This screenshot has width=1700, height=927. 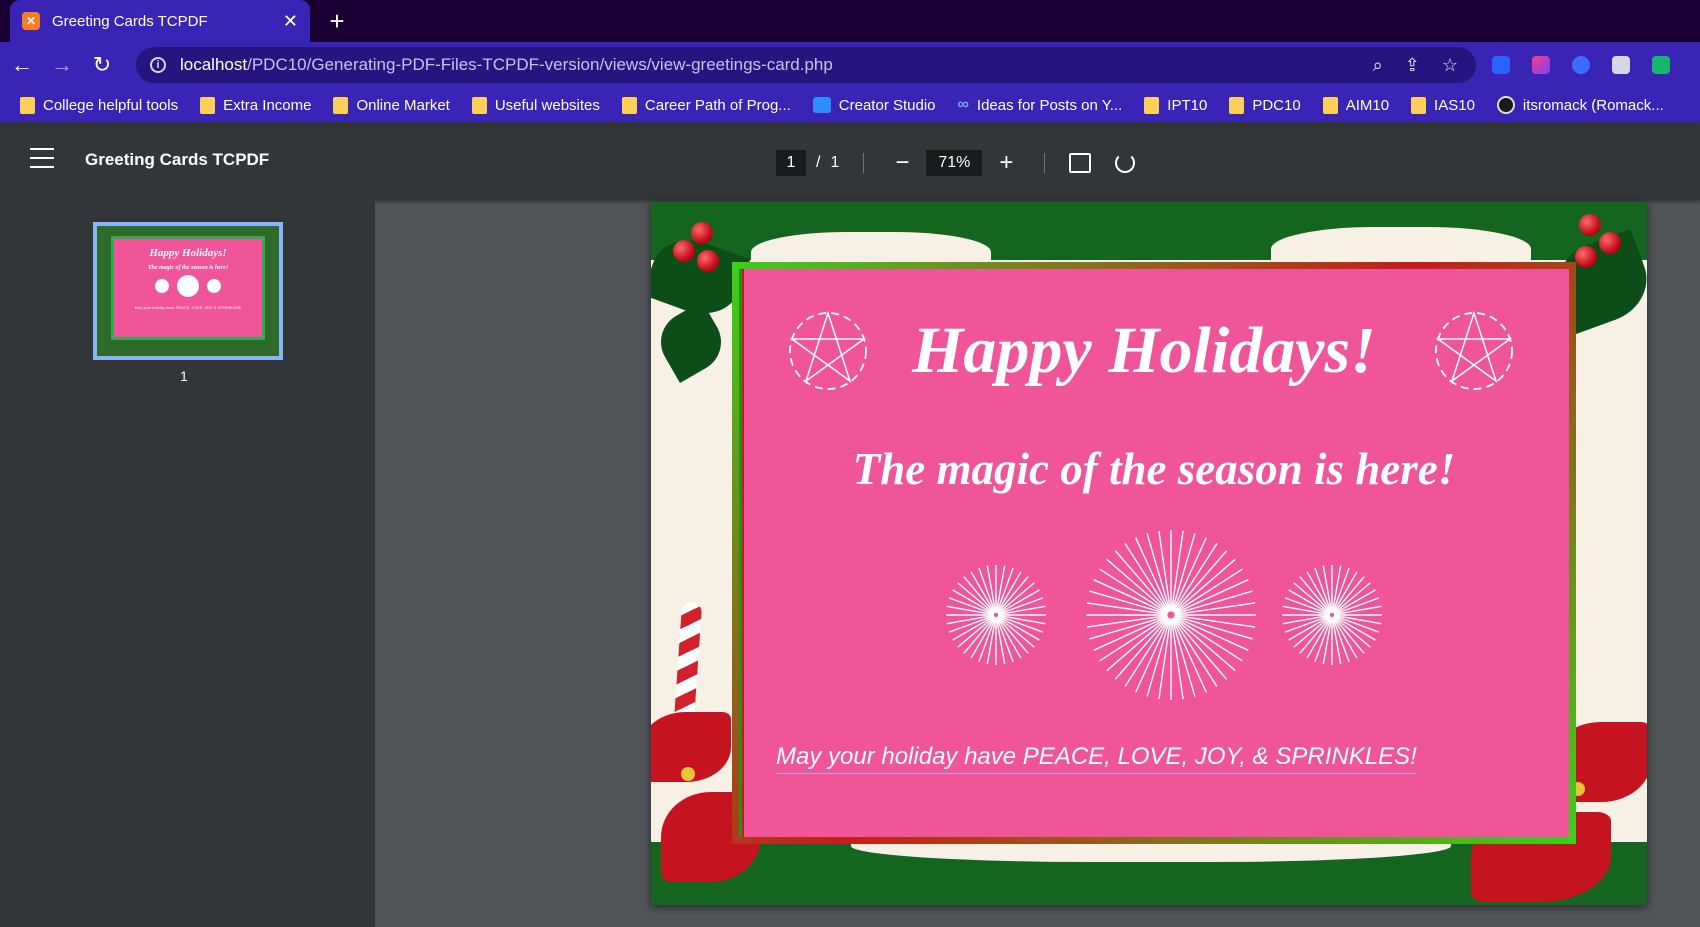 What do you see at coordinates (688, 774) in the screenshot?
I see `flower-center` at bounding box center [688, 774].